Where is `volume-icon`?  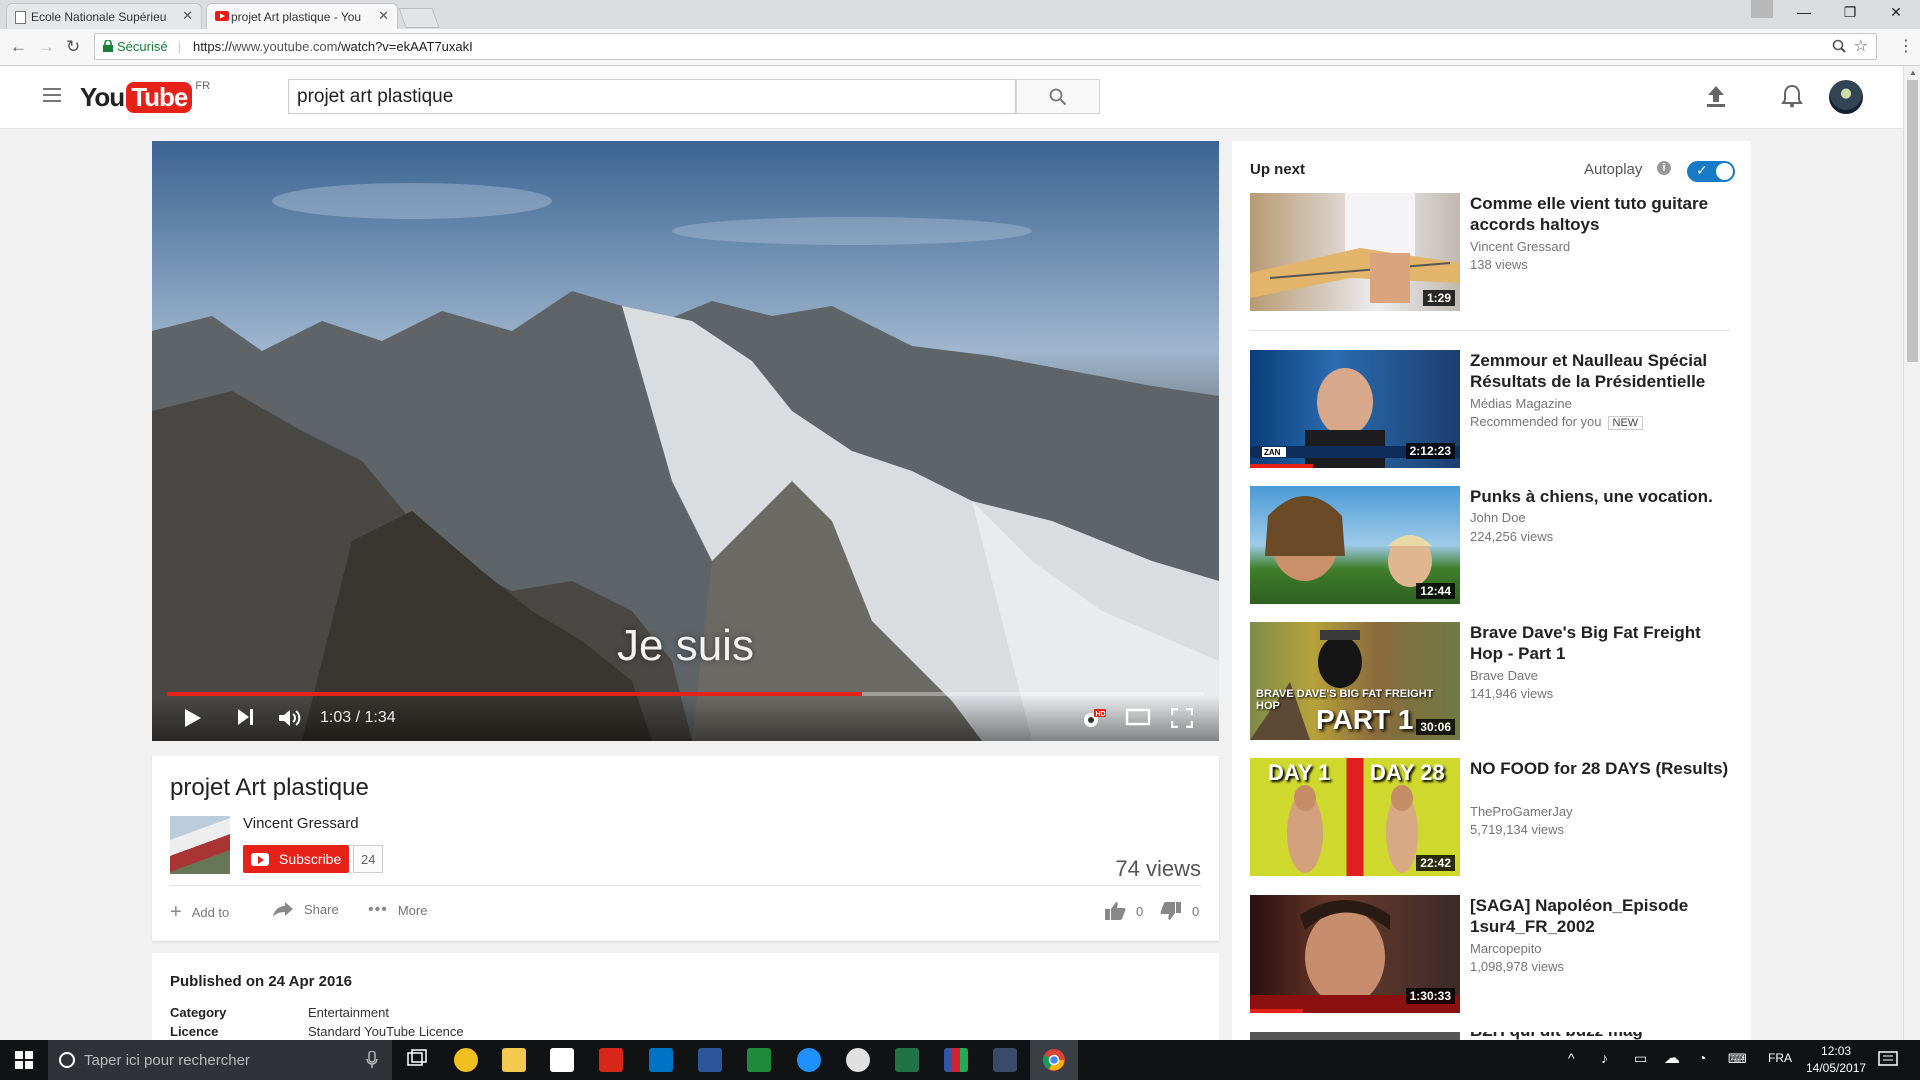 volume-icon is located at coordinates (290, 718).